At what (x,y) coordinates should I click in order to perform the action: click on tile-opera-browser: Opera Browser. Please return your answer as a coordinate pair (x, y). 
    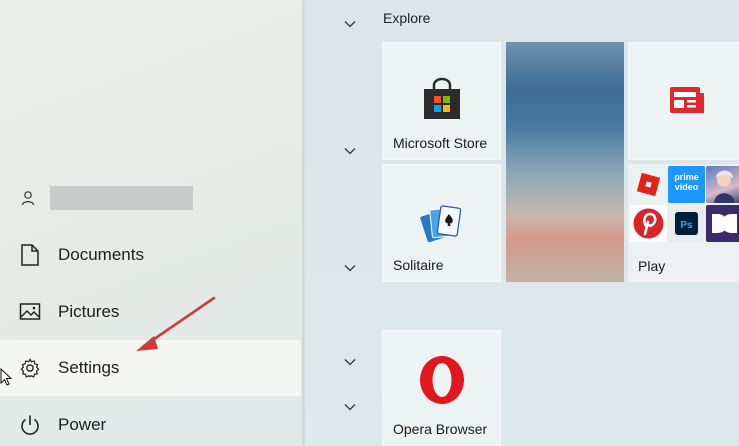
    Looking at the image, I should click on (441, 388).